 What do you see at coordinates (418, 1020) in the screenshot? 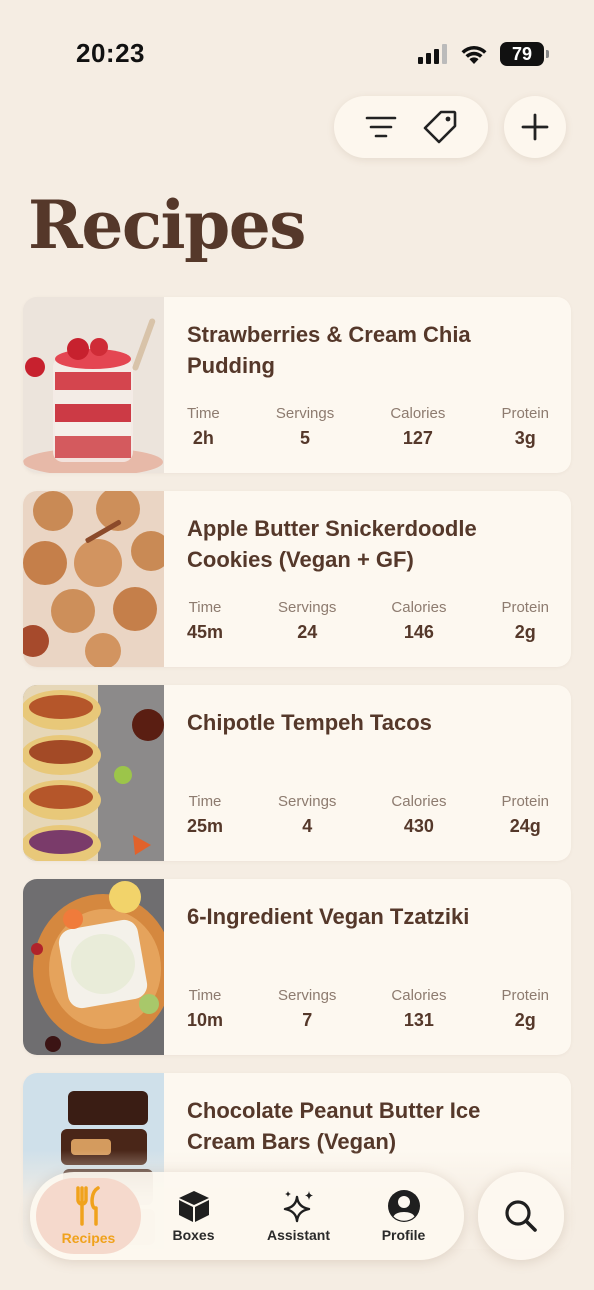
I see `calories-value: 131` at bounding box center [418, 1020].